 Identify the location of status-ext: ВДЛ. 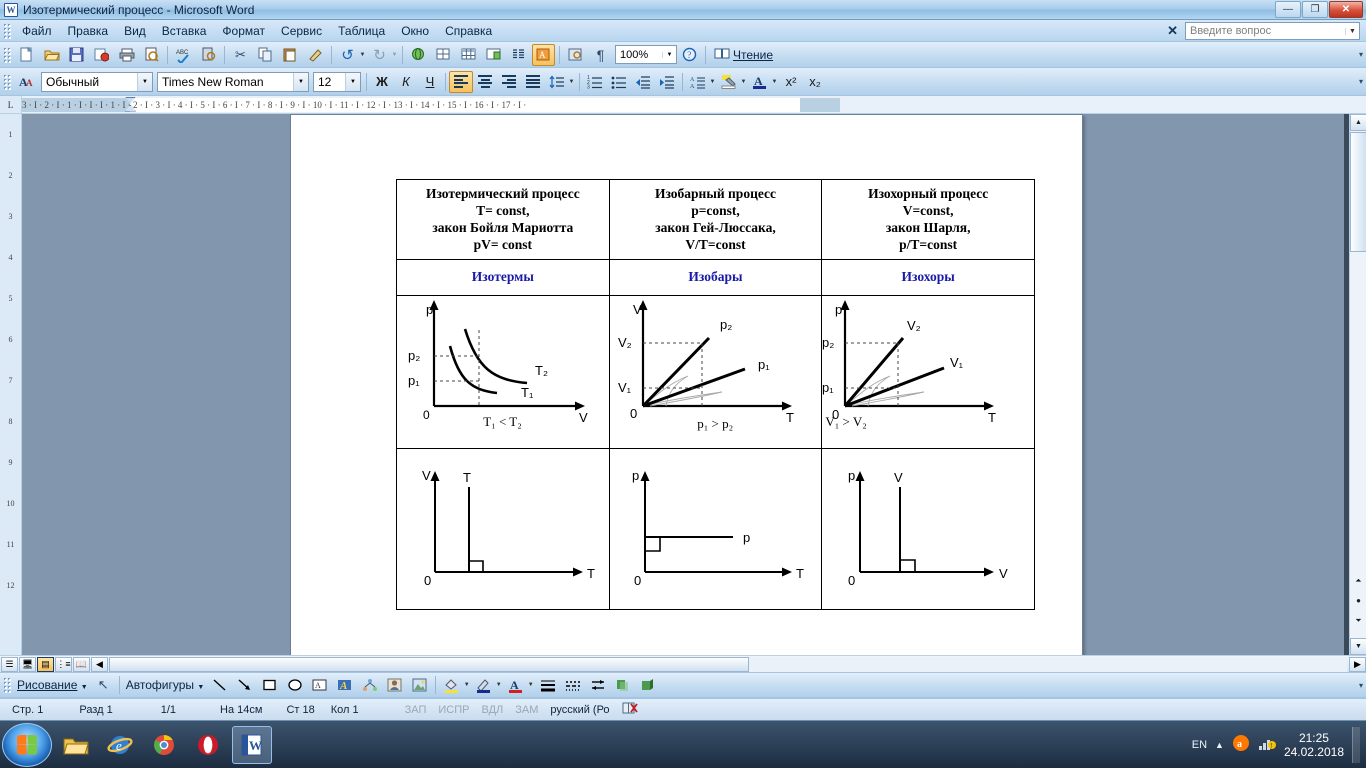
(492, 710).